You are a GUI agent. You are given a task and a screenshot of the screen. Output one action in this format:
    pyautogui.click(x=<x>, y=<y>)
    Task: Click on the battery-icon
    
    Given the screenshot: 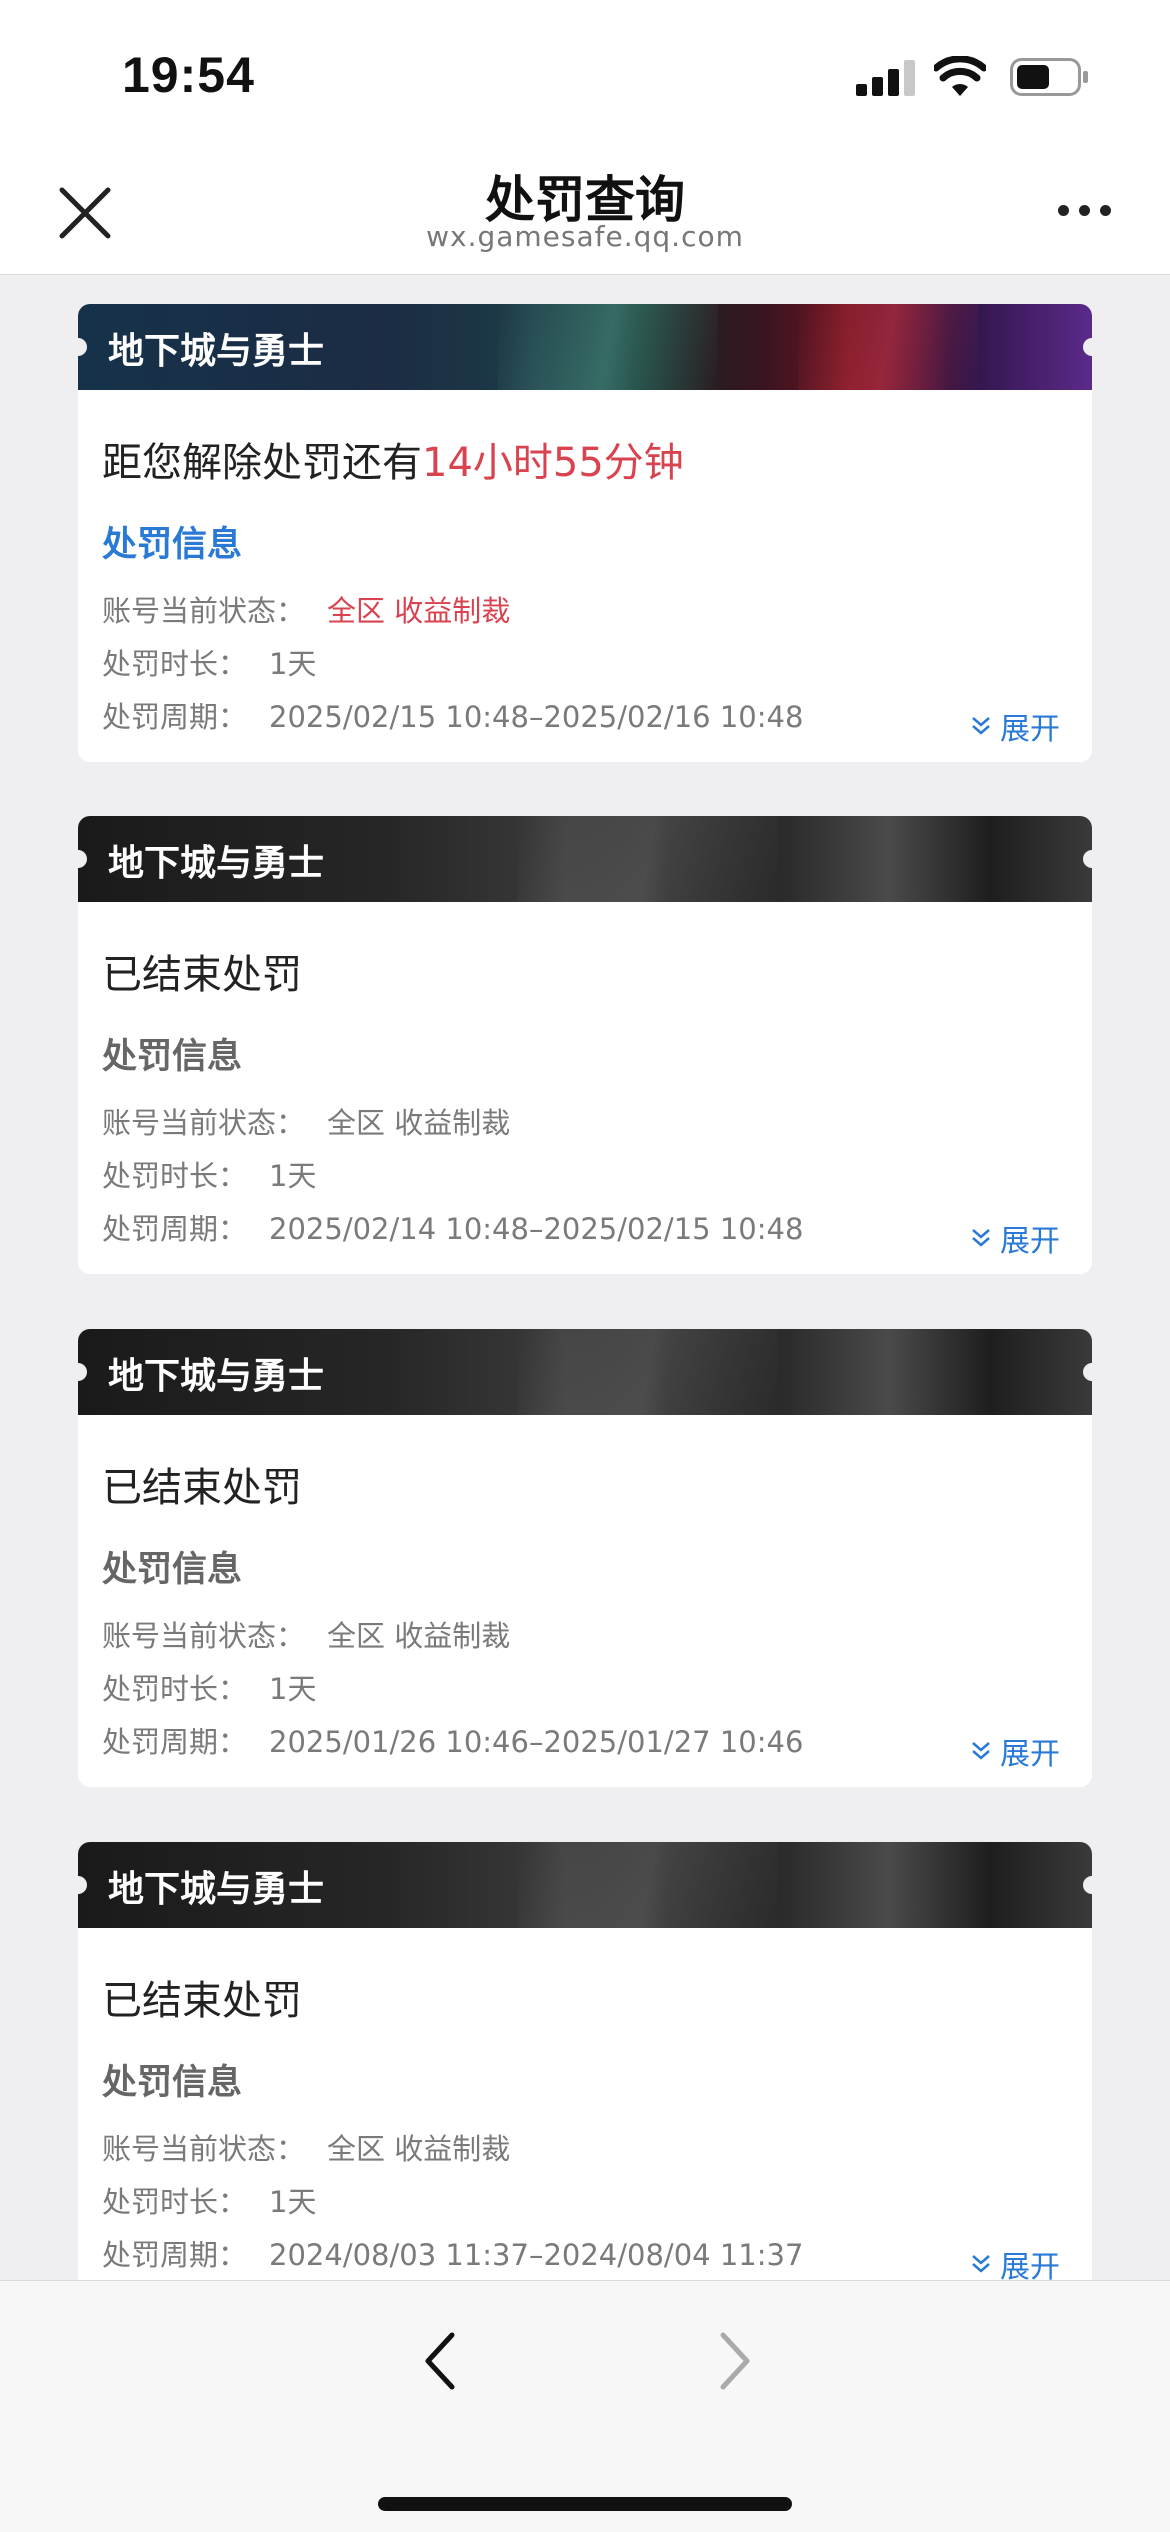 What is the action you would take?
    pyautogui.click(x=1049, y=77)
    